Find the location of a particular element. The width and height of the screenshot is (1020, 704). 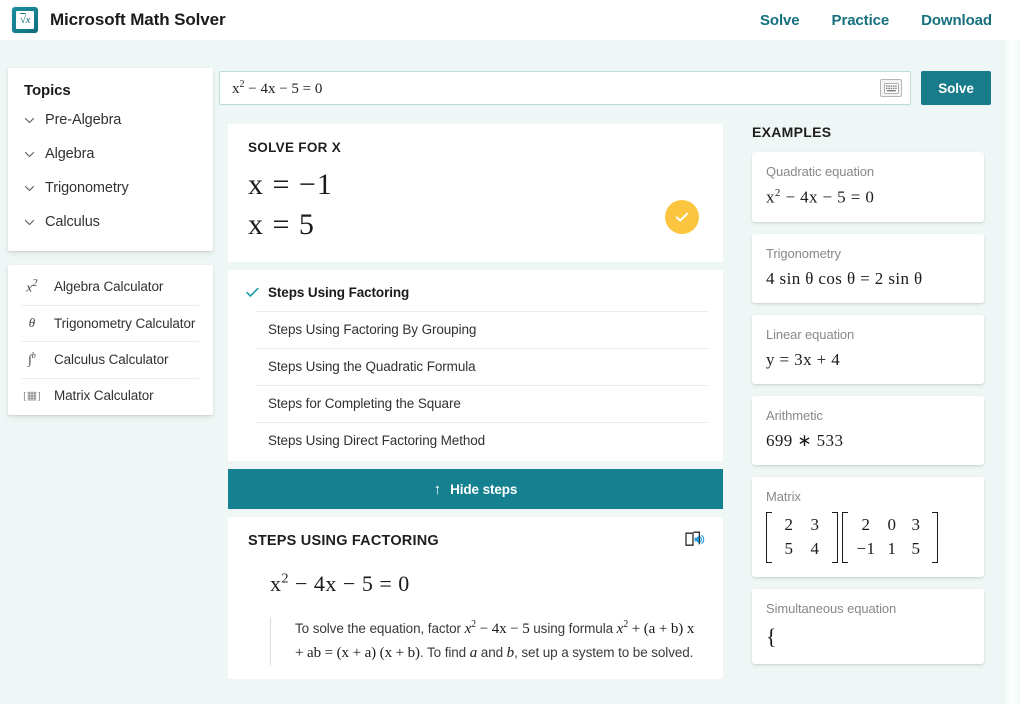

matrix-cell: 3 is located at coordinates (916, 524).